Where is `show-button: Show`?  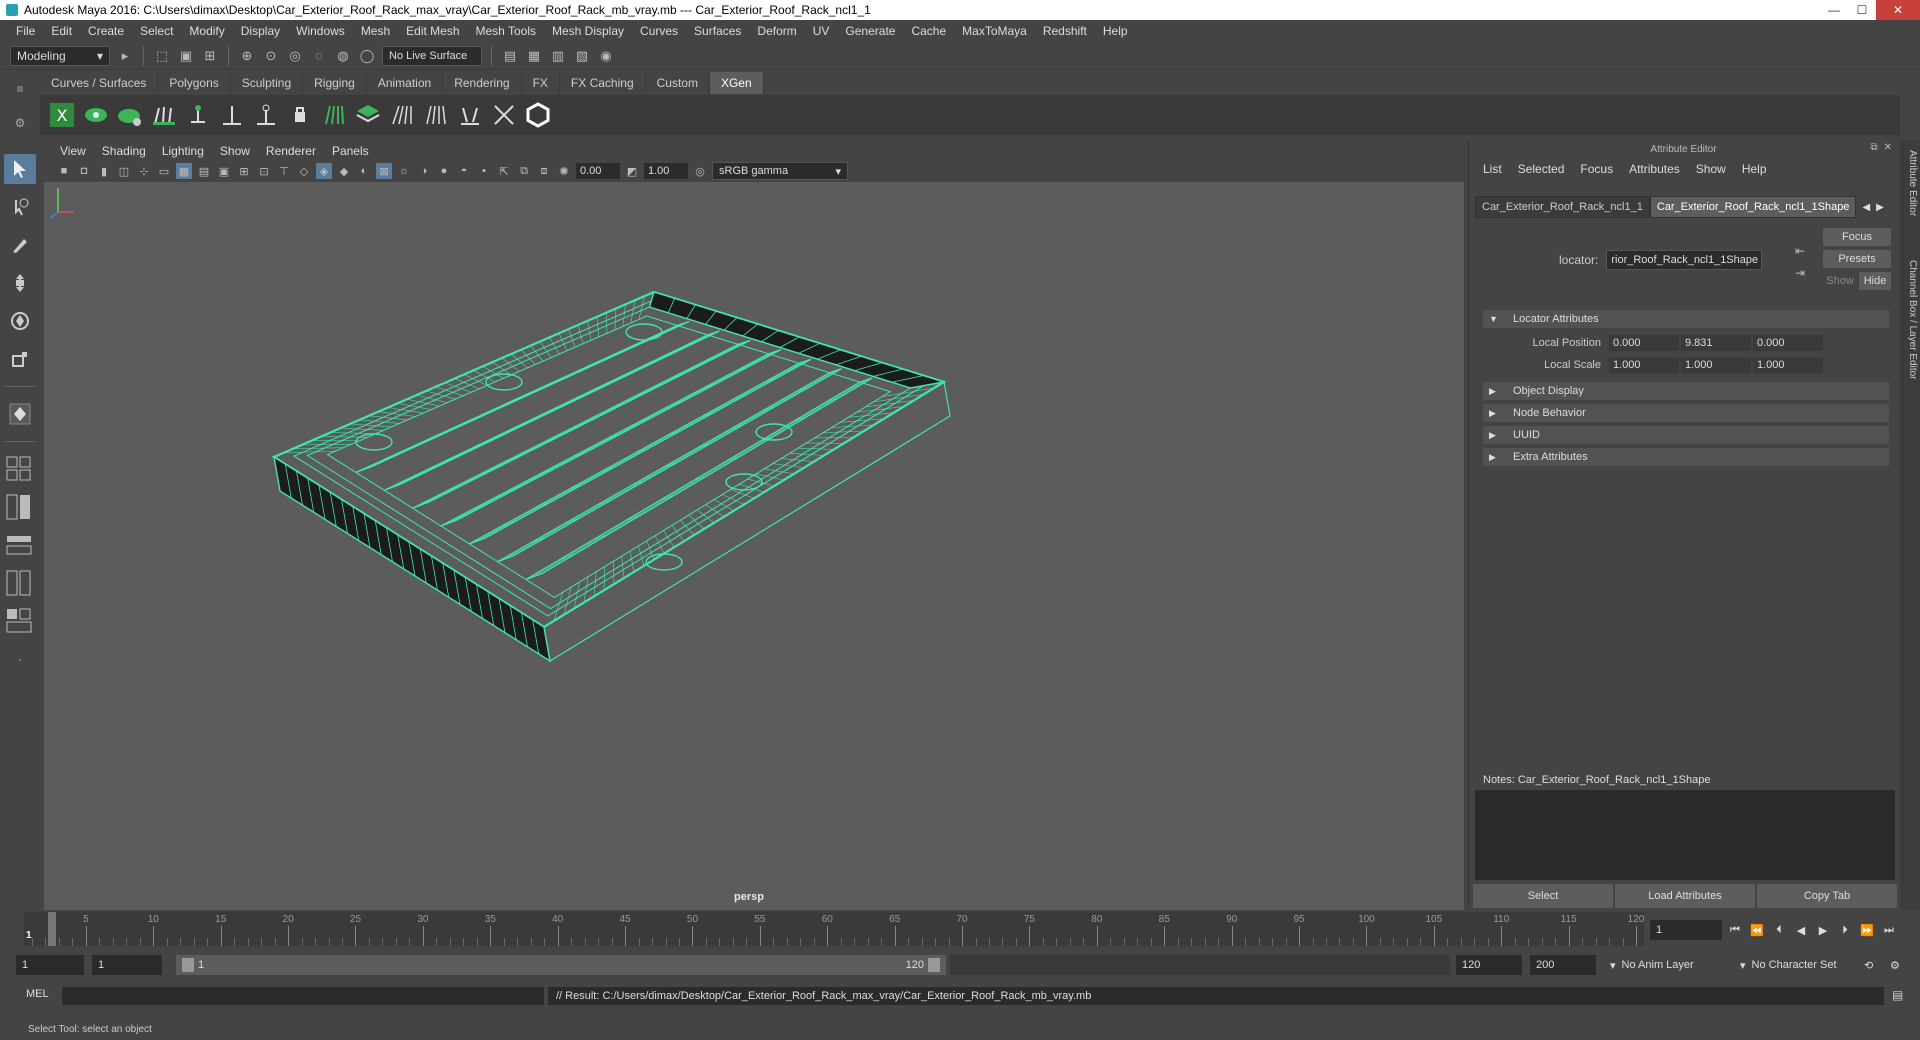
show-button: Show is located at coordinates (1840, 281).